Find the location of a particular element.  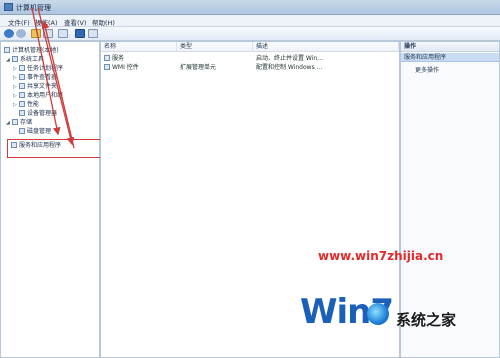

annotation-arrows is located at coordinates (53, 78).